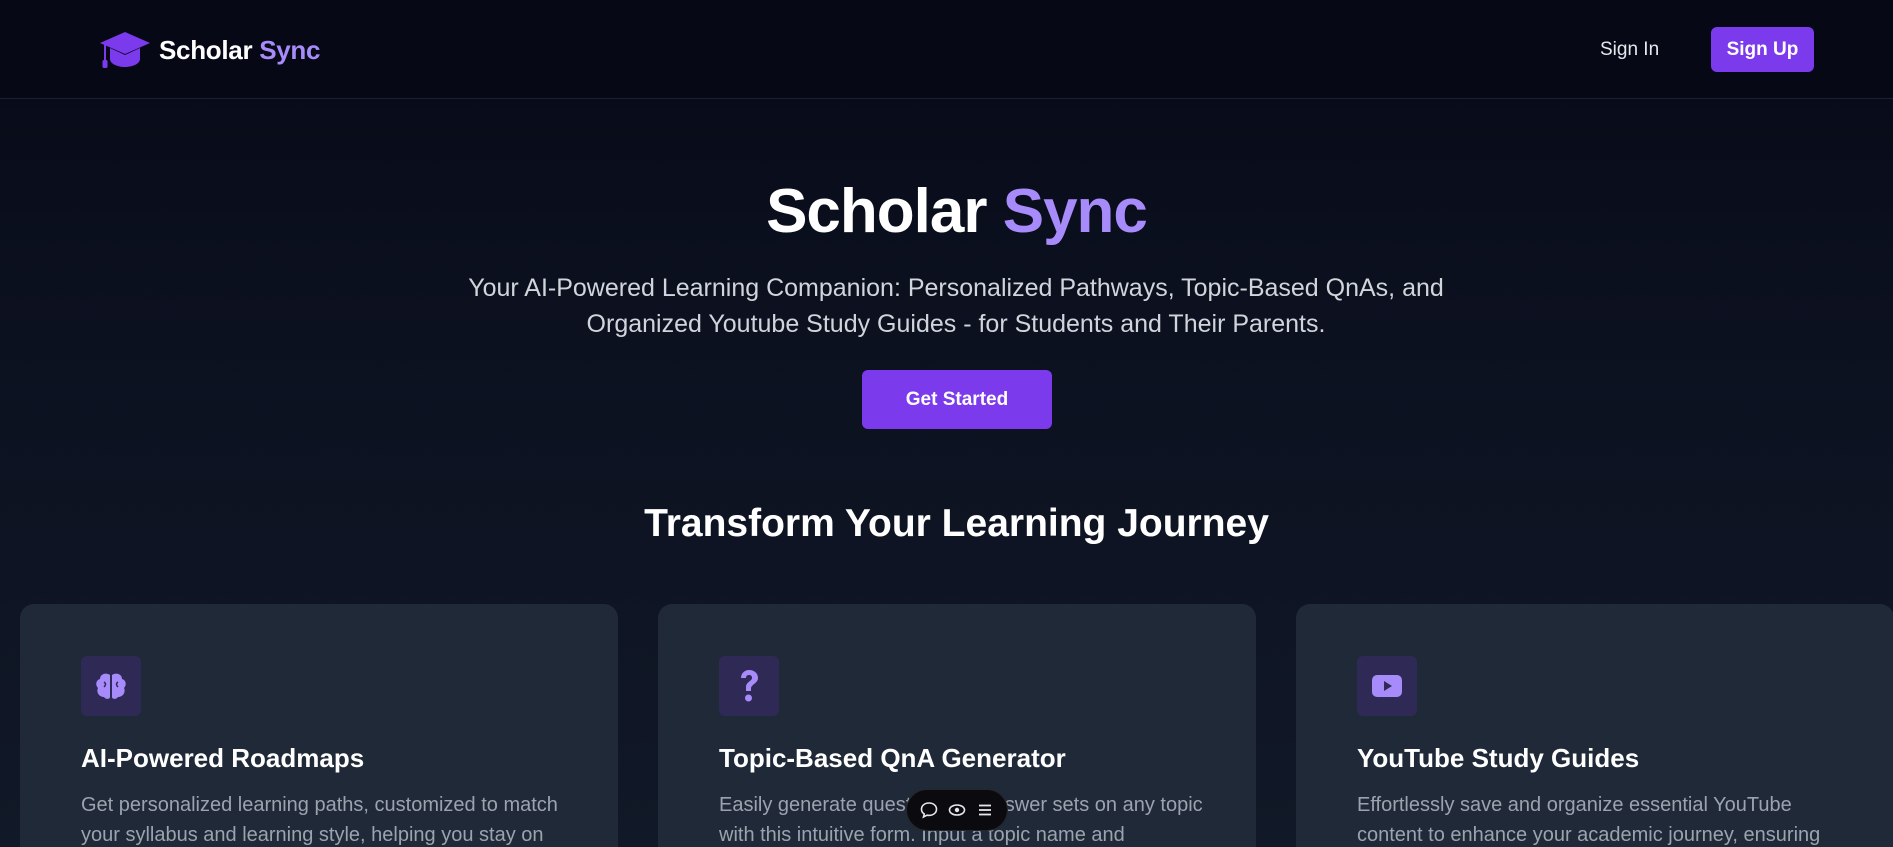 This screenshot has width=1893, height=847. Describe the element at coordinates (876, 211) in the screenshot. I see `hero-title-main: Scholar` at that location.